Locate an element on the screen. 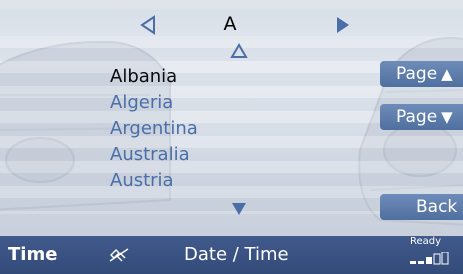  page-down-button: Page ▼ is located at coordinates (421, 117).